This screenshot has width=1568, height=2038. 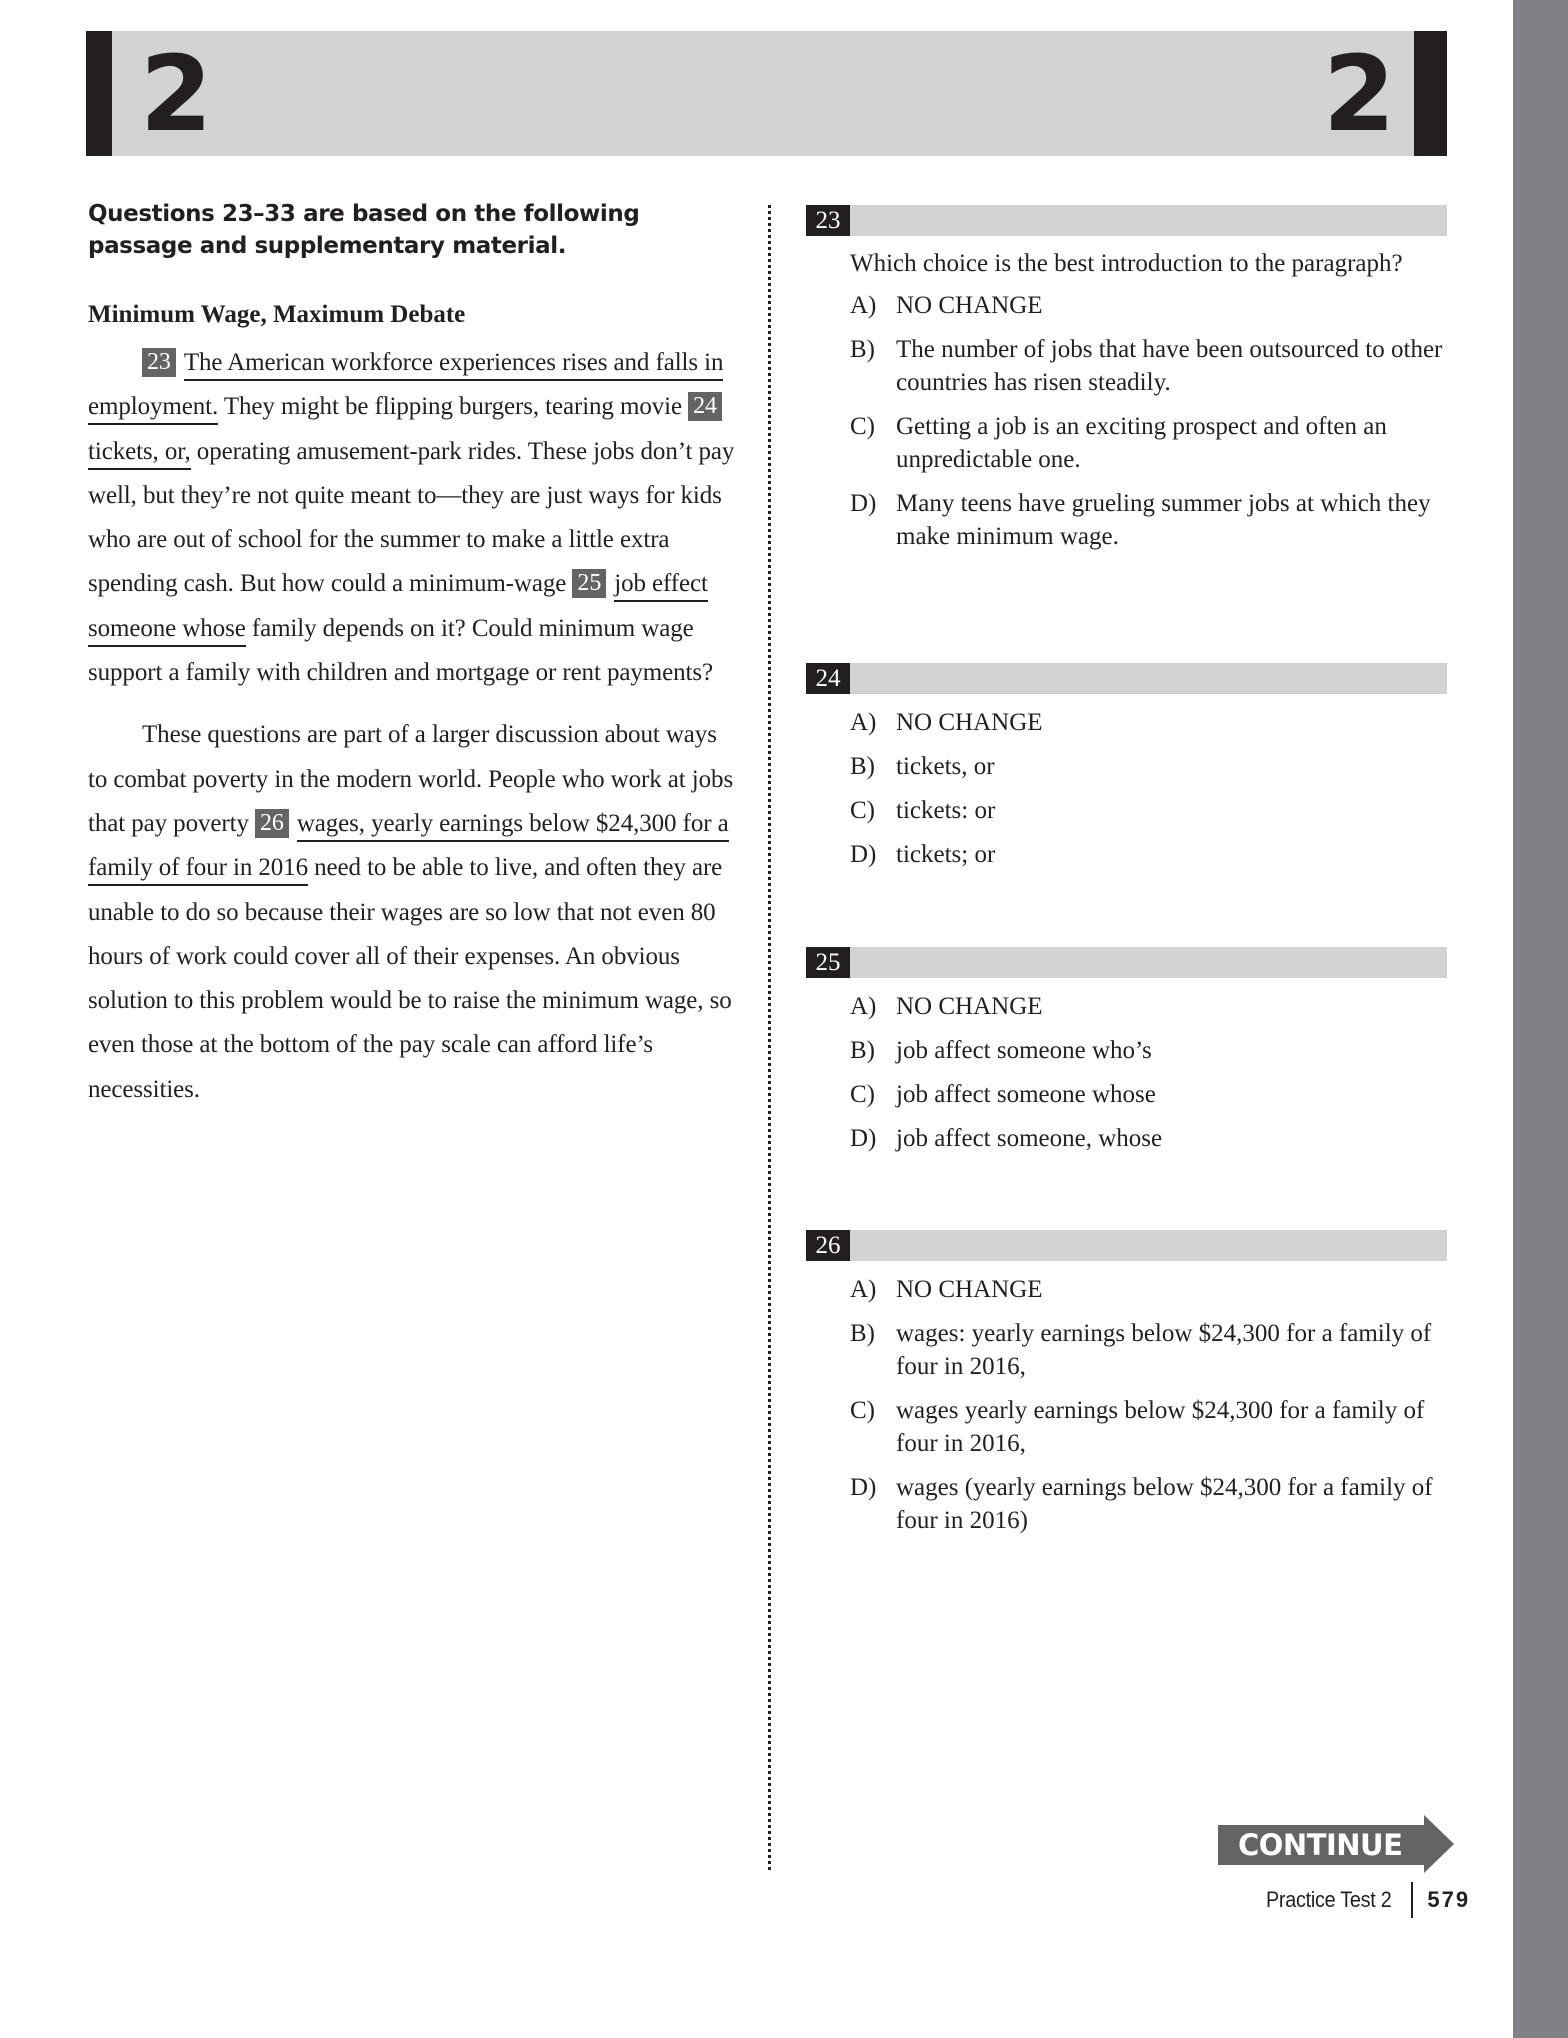 I want to click on footer-test-name: Practice Test 2, so click(x=1329, y=1899).